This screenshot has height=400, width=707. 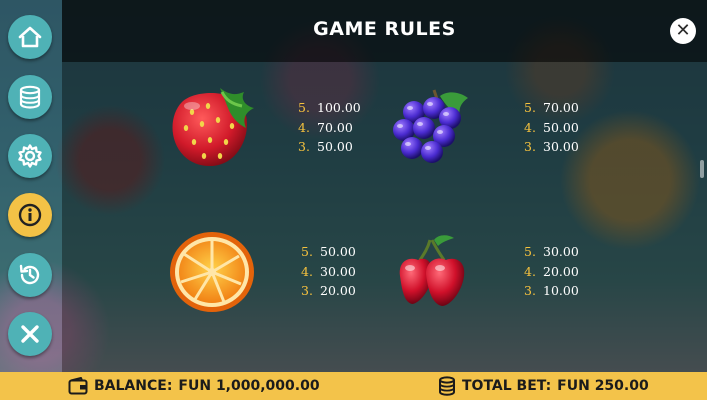 I want to click on pay-row: 3. 50.00, so click(x=325, y=146).